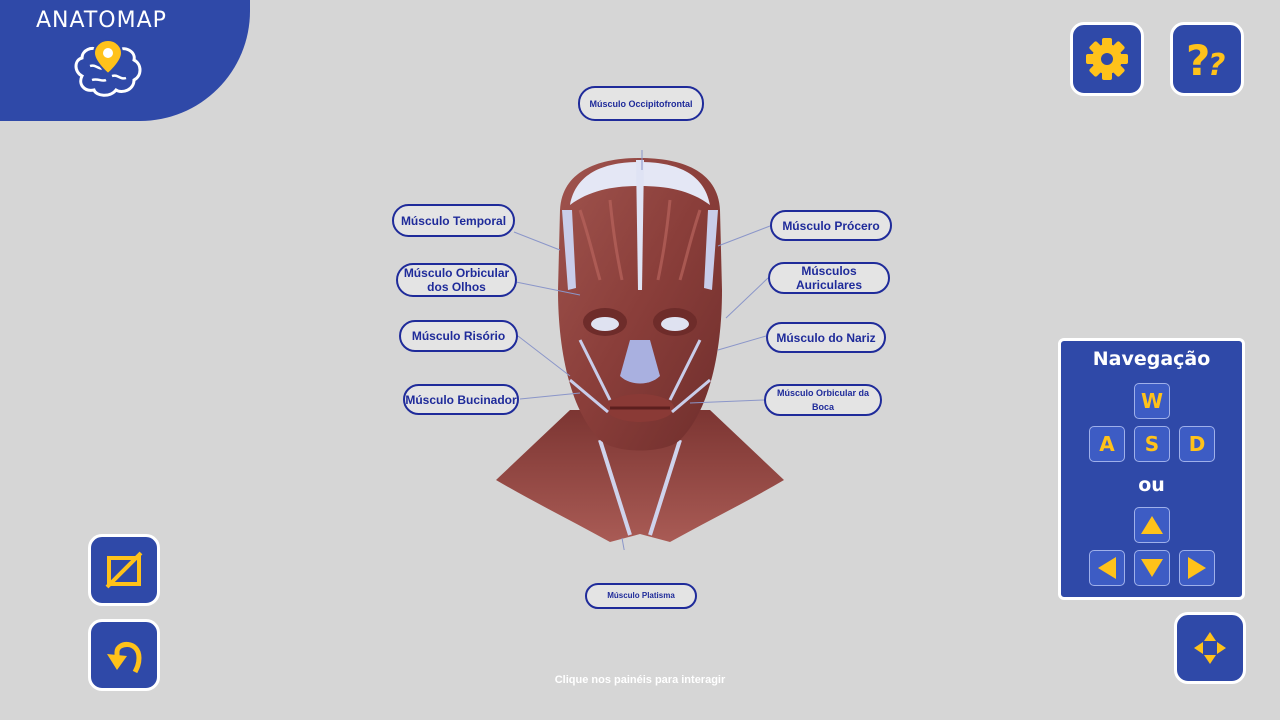  Describe the element at coordinates (829, 278) in the screenshot. I see `label-auriculares: Músculos Auriculares` at that location.